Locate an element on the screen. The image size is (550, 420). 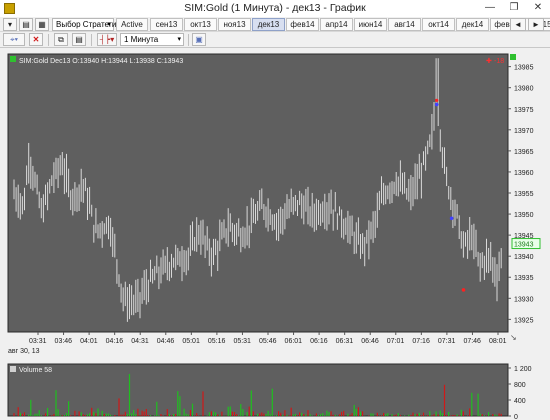
price-tick-label: 13925 is located at coordinates (524, 320).